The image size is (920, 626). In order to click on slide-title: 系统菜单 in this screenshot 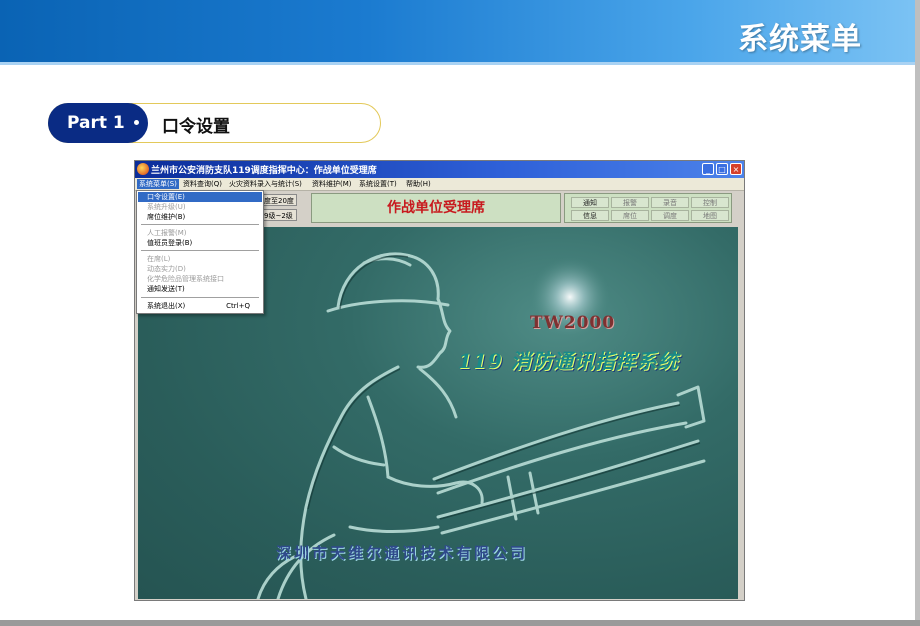, I will do `click(800, 39)`.